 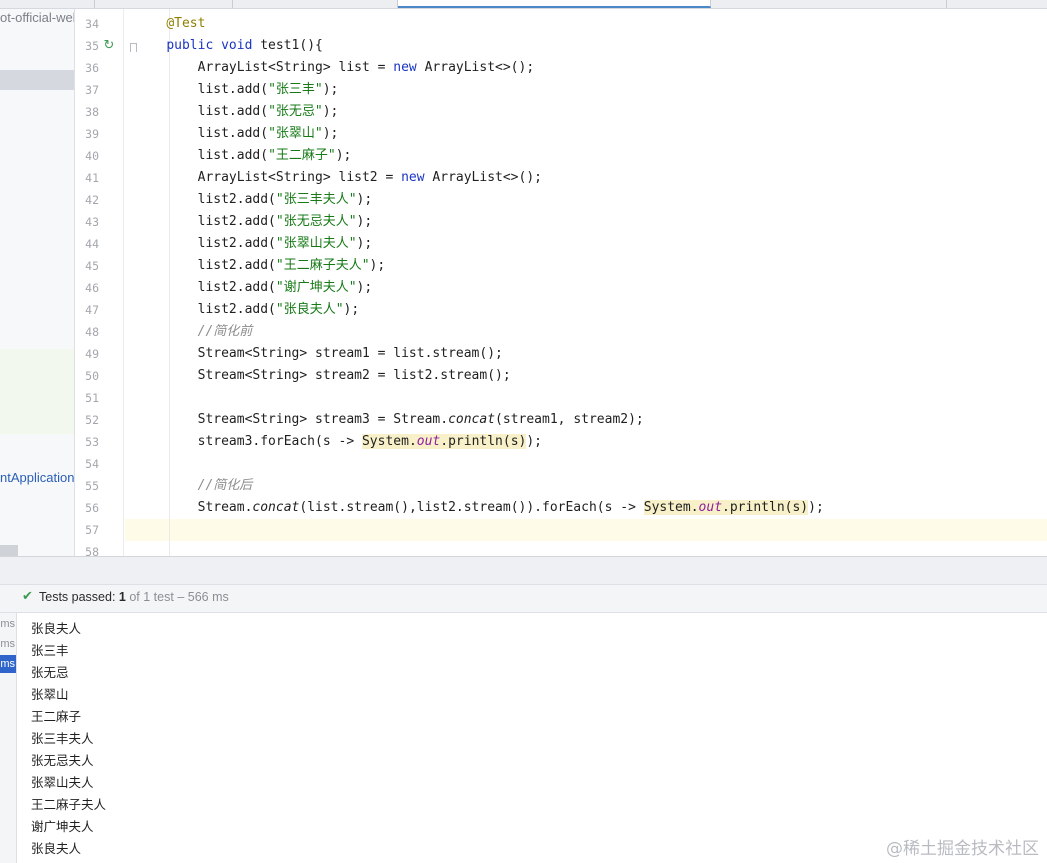 What do you see at coordinates (186, 23) in the screenshot?
I see `code-token: @Test` at bounding box center [186, 23].